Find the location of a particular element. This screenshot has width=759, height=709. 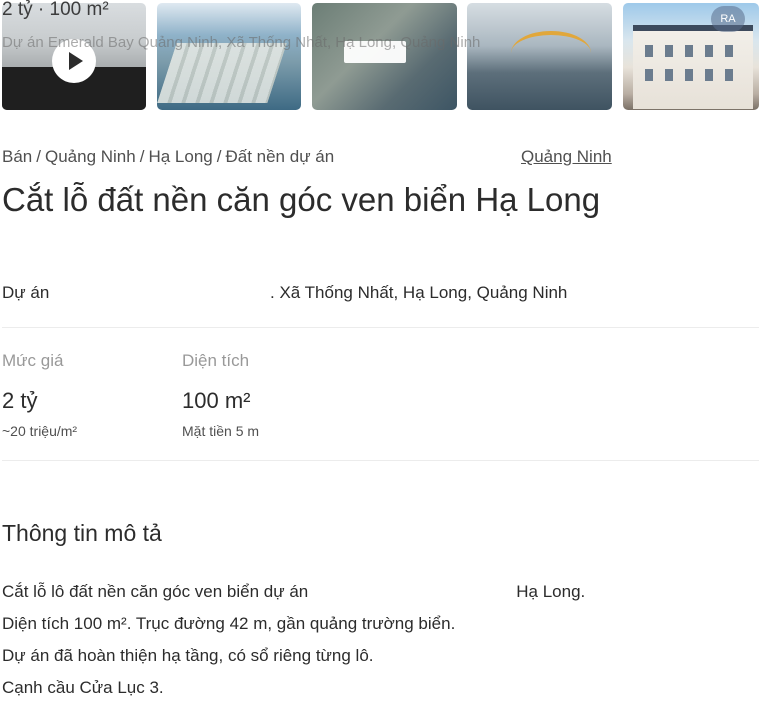

breadcrumb-item-ha-long: Hạ Long is located at coordinates (180, 156).